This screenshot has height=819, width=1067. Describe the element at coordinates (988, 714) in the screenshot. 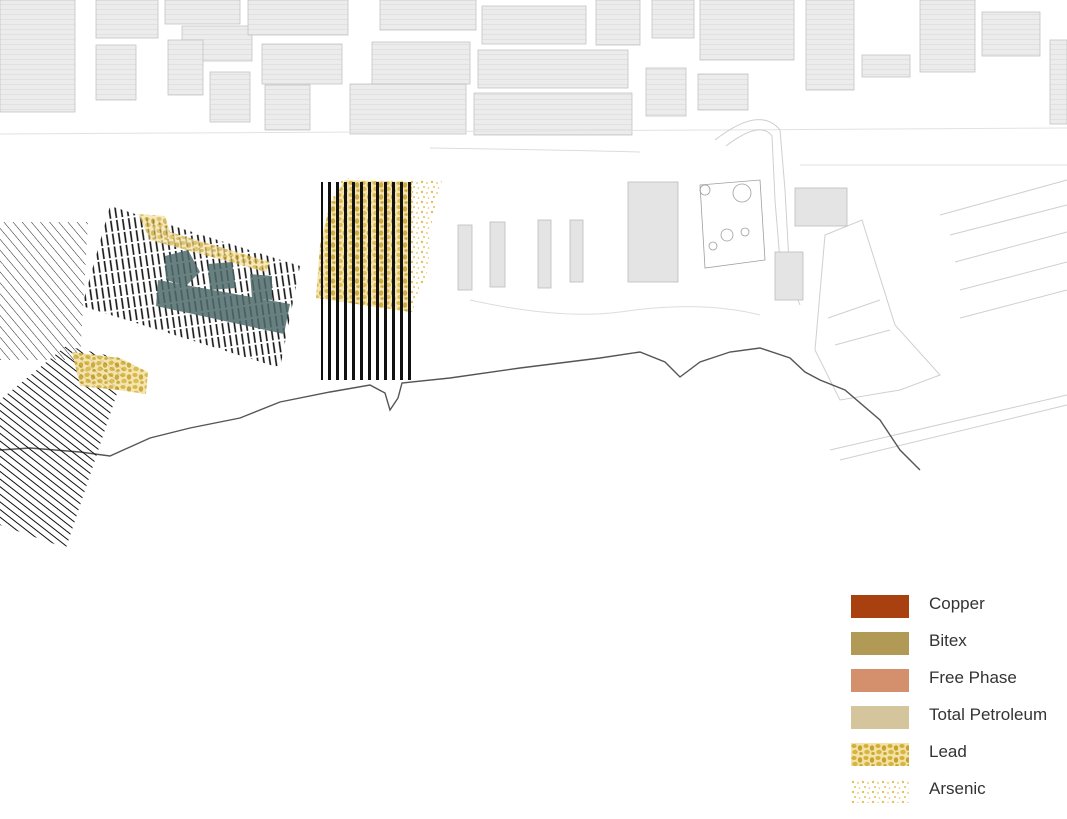

I see `legend-label-total-petroleum: Total Petroleum` at that location.